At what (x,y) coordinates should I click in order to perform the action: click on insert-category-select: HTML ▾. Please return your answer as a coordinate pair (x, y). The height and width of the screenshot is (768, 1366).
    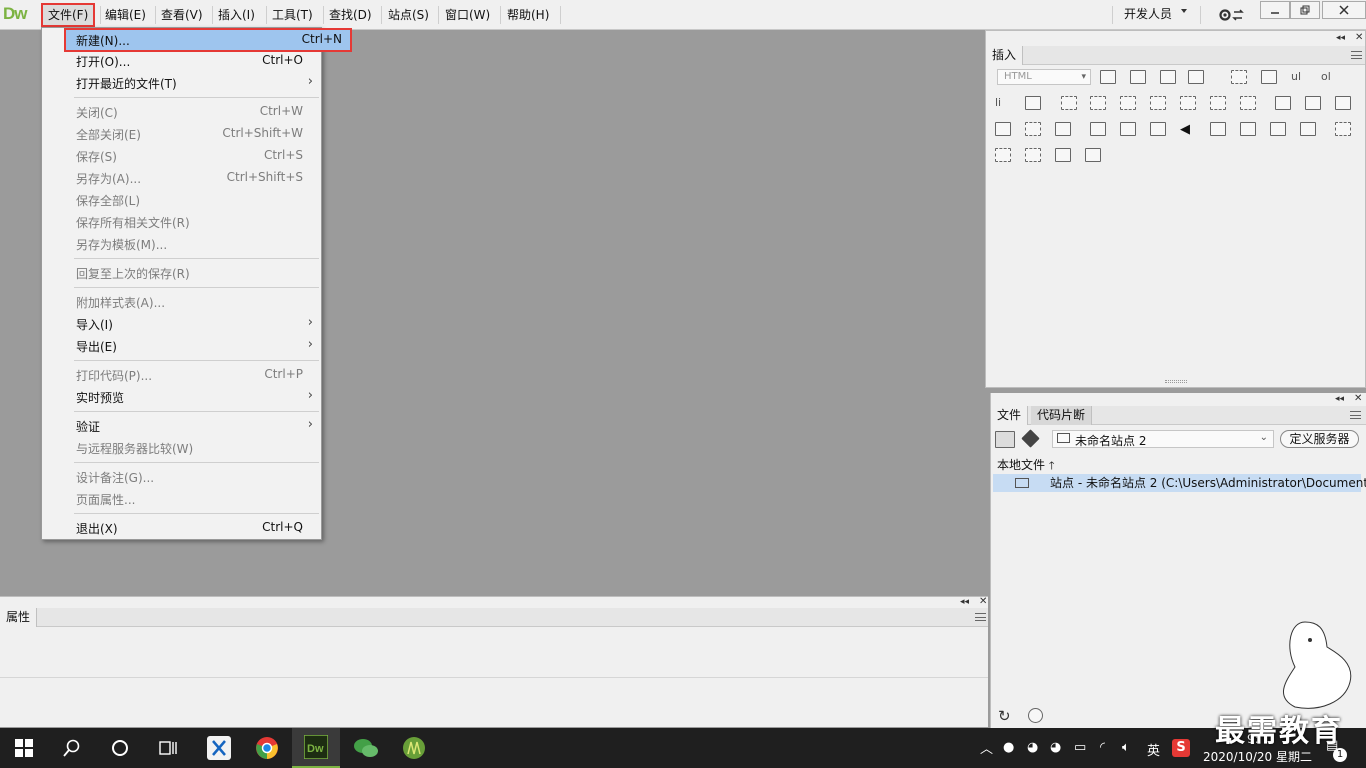
    Looking at the image, I should click on (1044, 77).